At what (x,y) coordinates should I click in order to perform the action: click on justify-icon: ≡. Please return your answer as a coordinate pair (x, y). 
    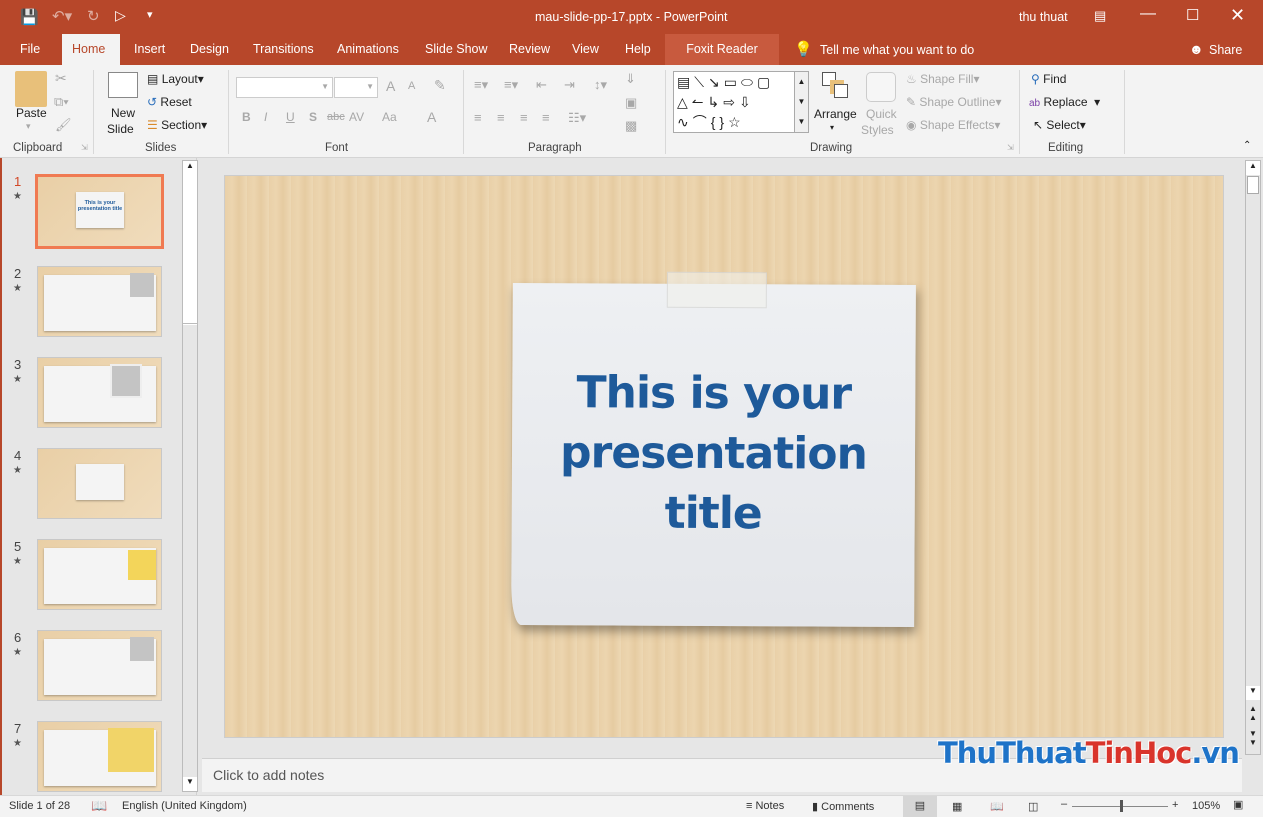
    Looking at the image, I should click on (546, 117).